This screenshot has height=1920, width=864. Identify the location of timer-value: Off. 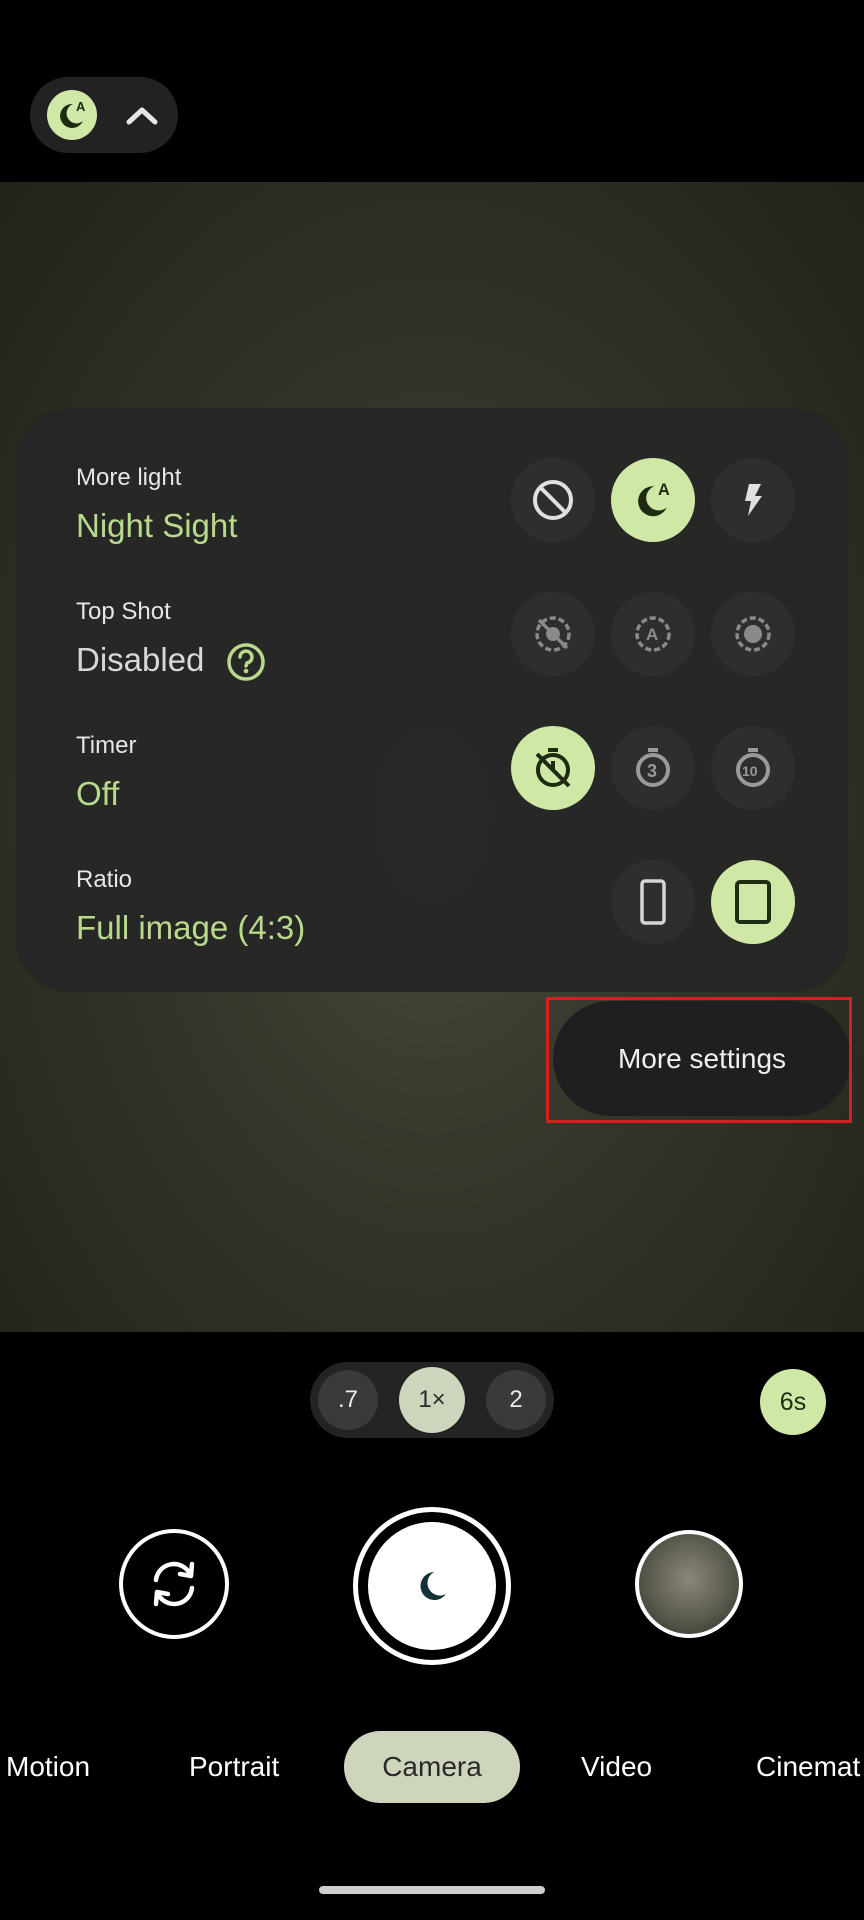
(98, 793).